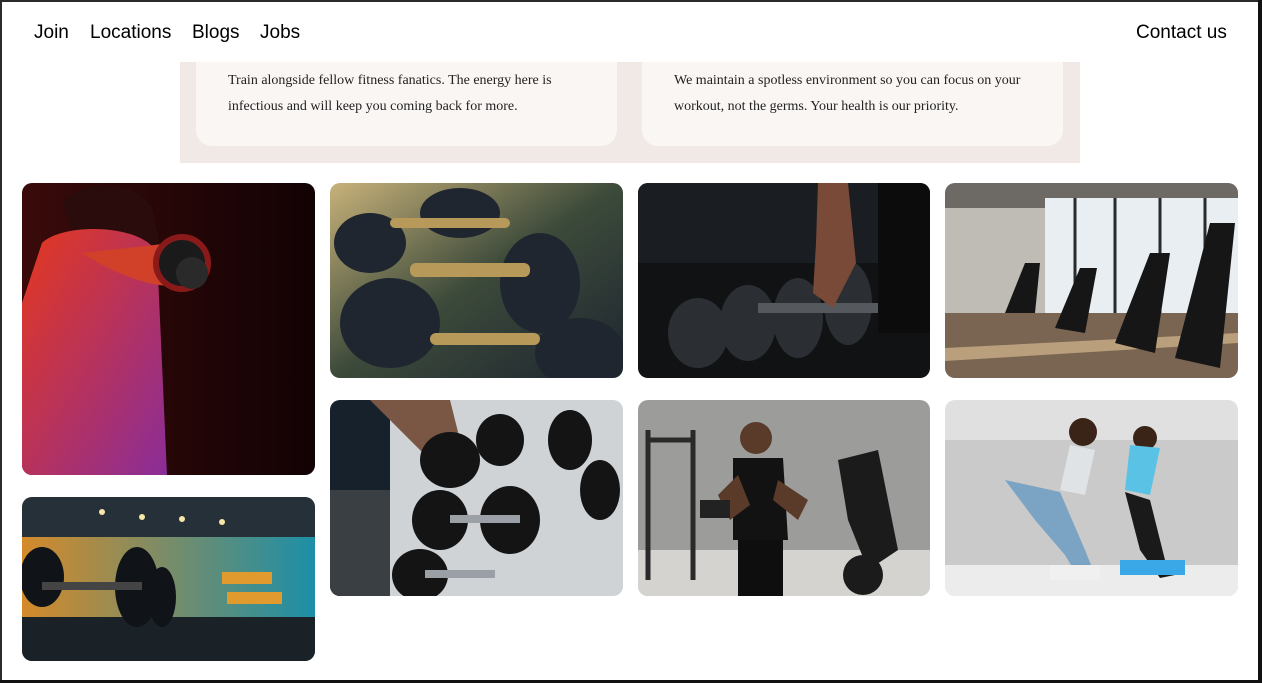 The image size is (1262, 683). What do you see at coordinates (1260, 341) in the screenshot?
I see `window-edge` at bounding box center [1260, 341].